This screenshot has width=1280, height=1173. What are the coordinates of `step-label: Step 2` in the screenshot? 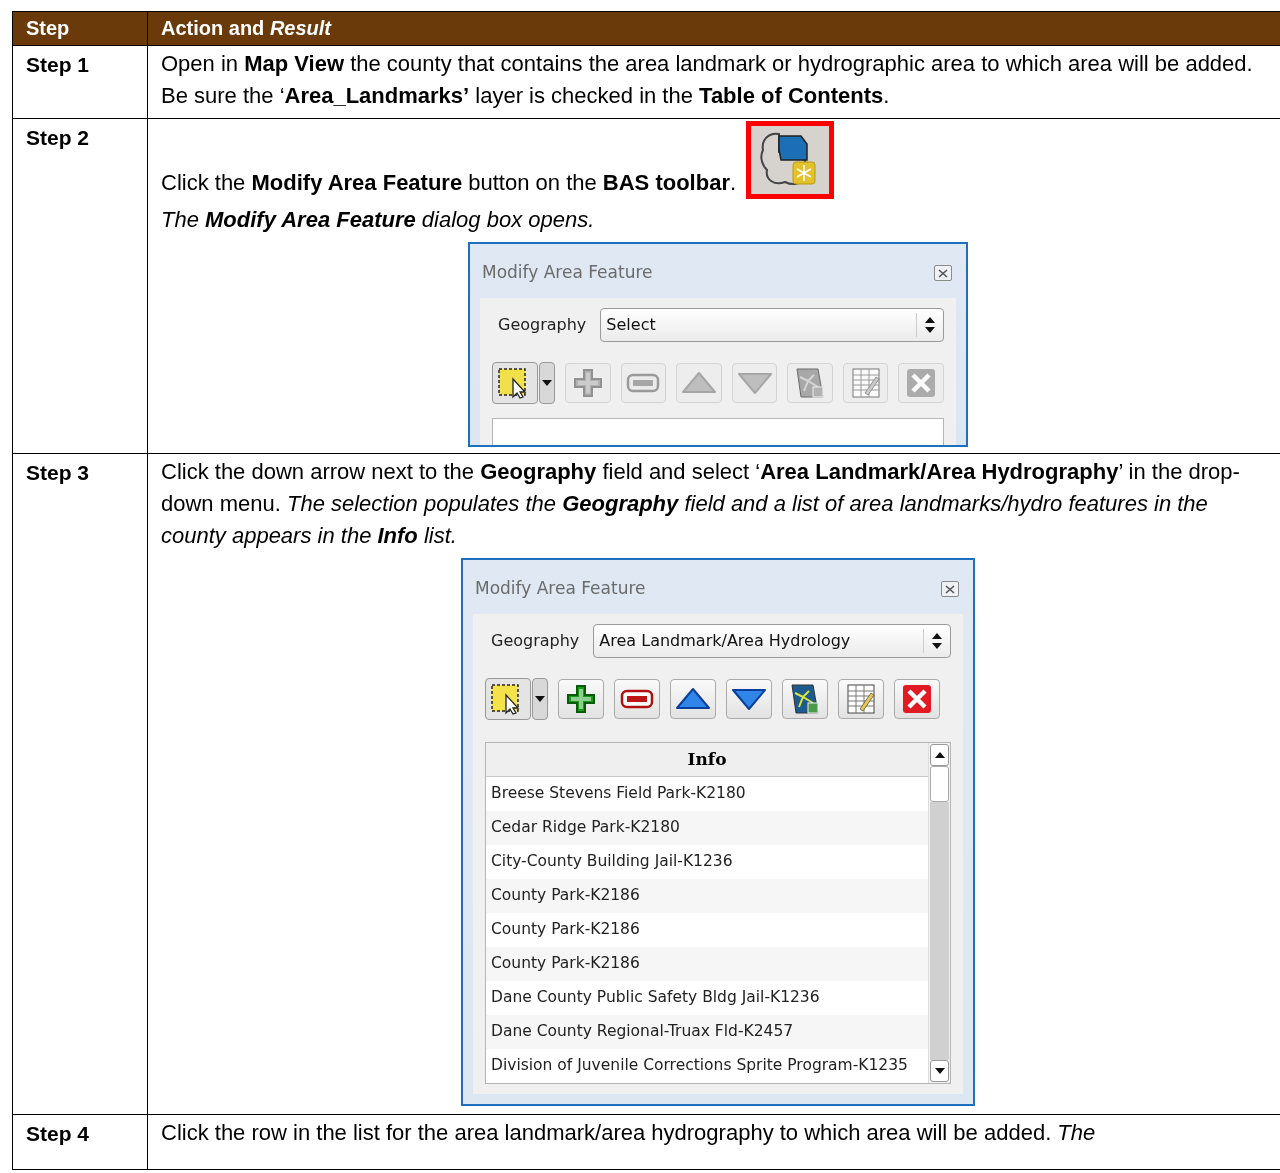 It's located at (58, 137).